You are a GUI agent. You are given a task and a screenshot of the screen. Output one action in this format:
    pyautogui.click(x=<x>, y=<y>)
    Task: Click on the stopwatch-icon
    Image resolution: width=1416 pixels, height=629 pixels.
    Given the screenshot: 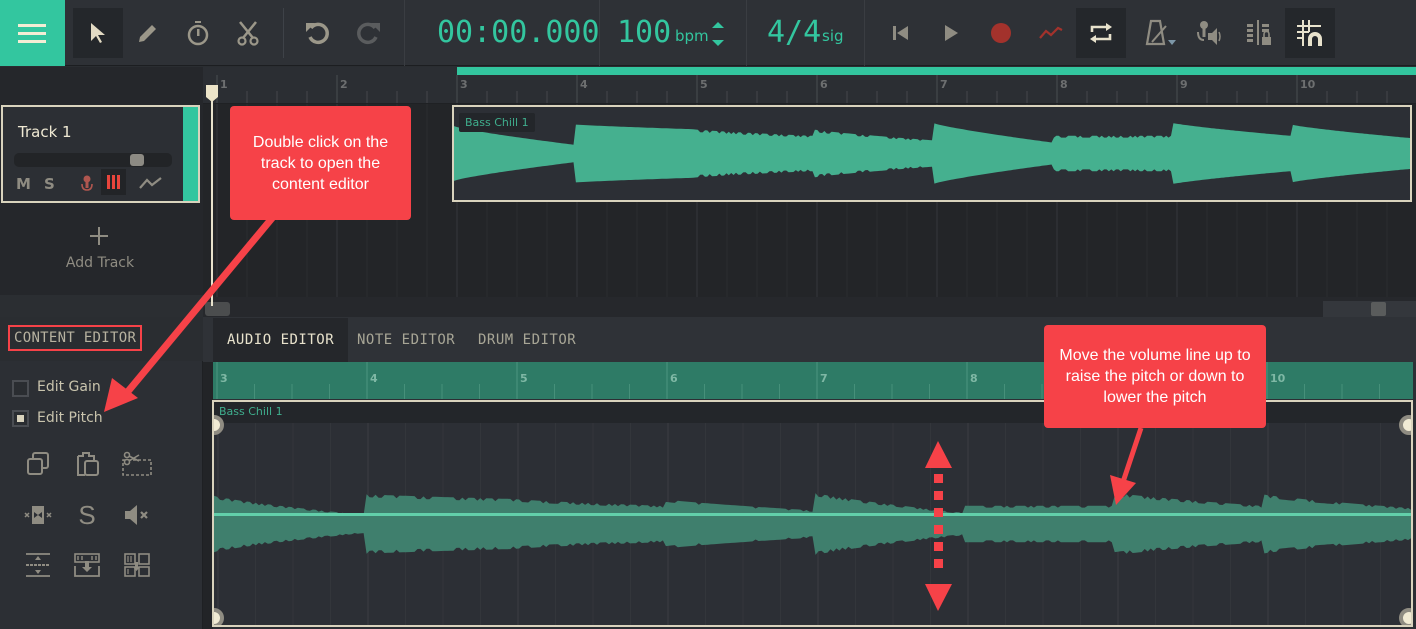 What is the action you would take?
    pyautogui.click(x=198, y=33)
    